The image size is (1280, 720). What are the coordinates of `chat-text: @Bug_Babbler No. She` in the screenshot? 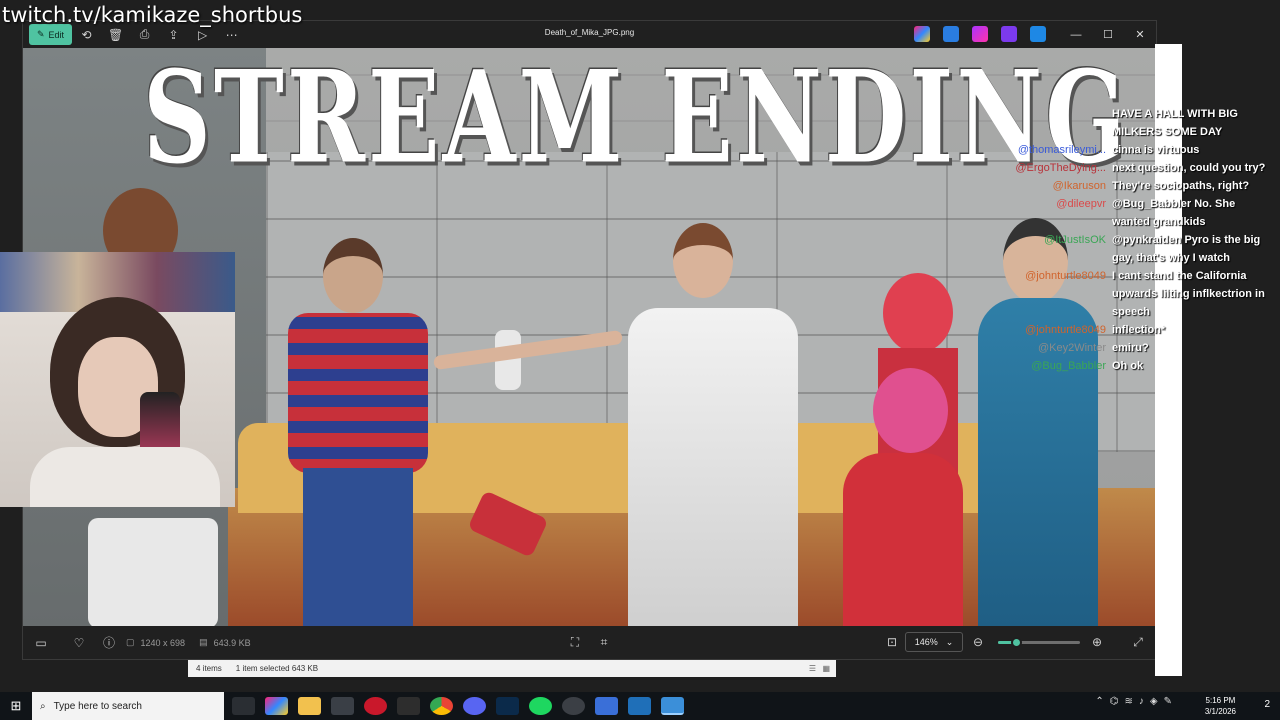 It's located at (1174, 204).